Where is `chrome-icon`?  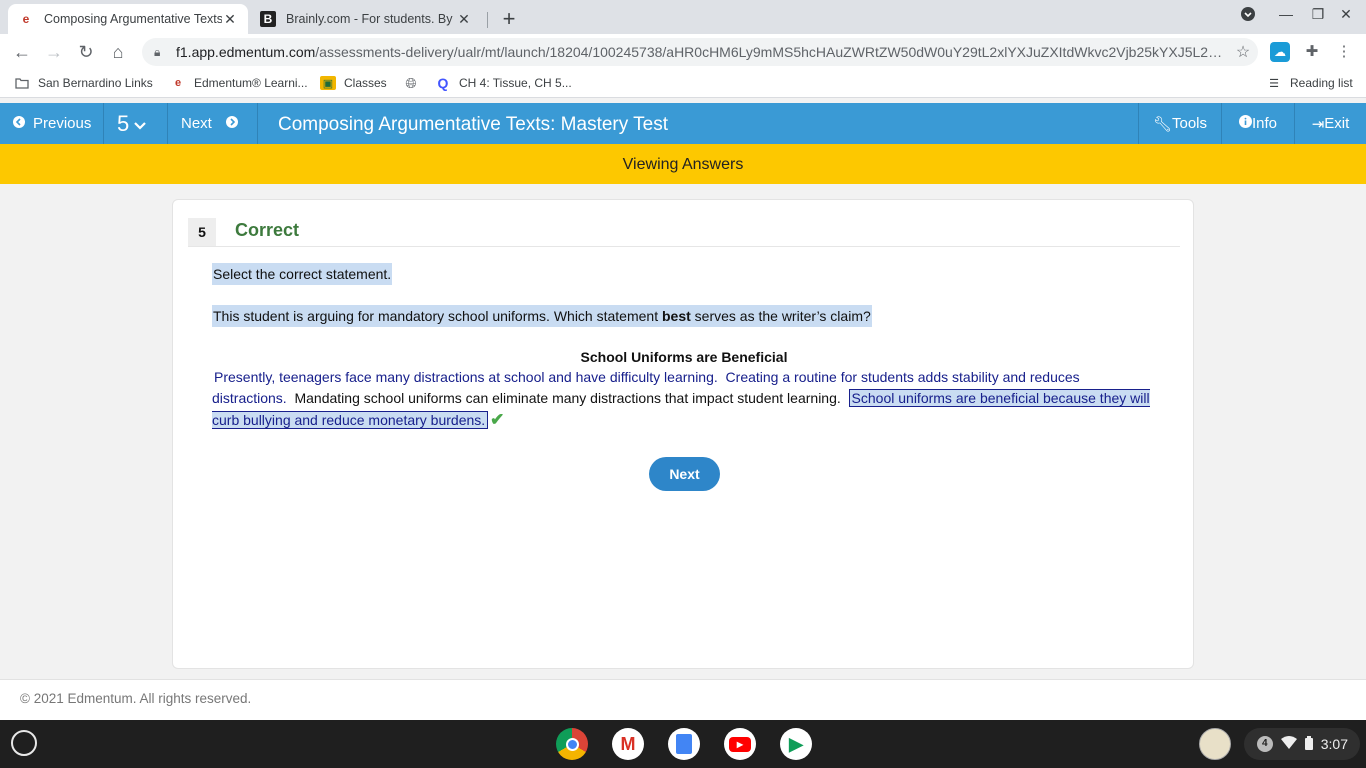 chrome-icon is located at coordinates (572, 744).